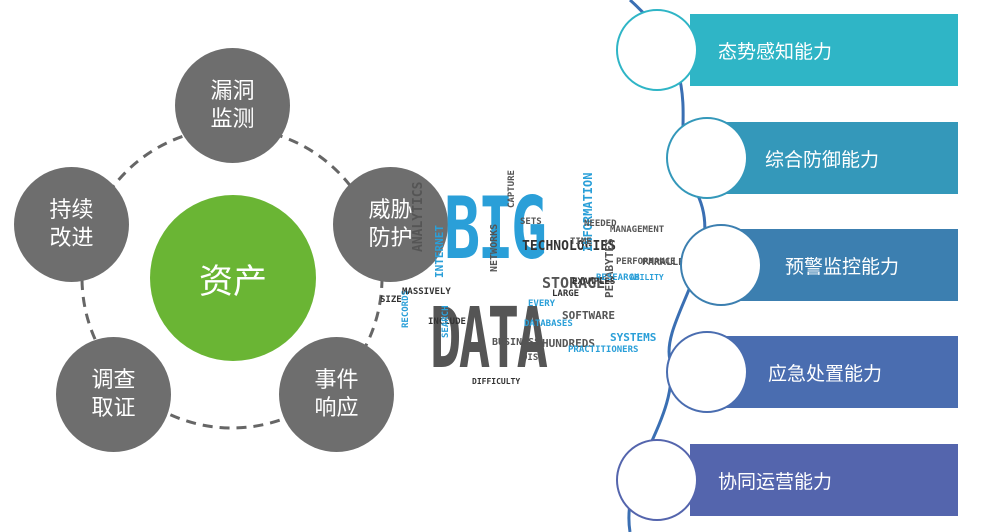  What do you see at coordinates (775, 481) in the screenshot?
I see `capability-label: 协同运营能力` at bounding box center [775, 481].